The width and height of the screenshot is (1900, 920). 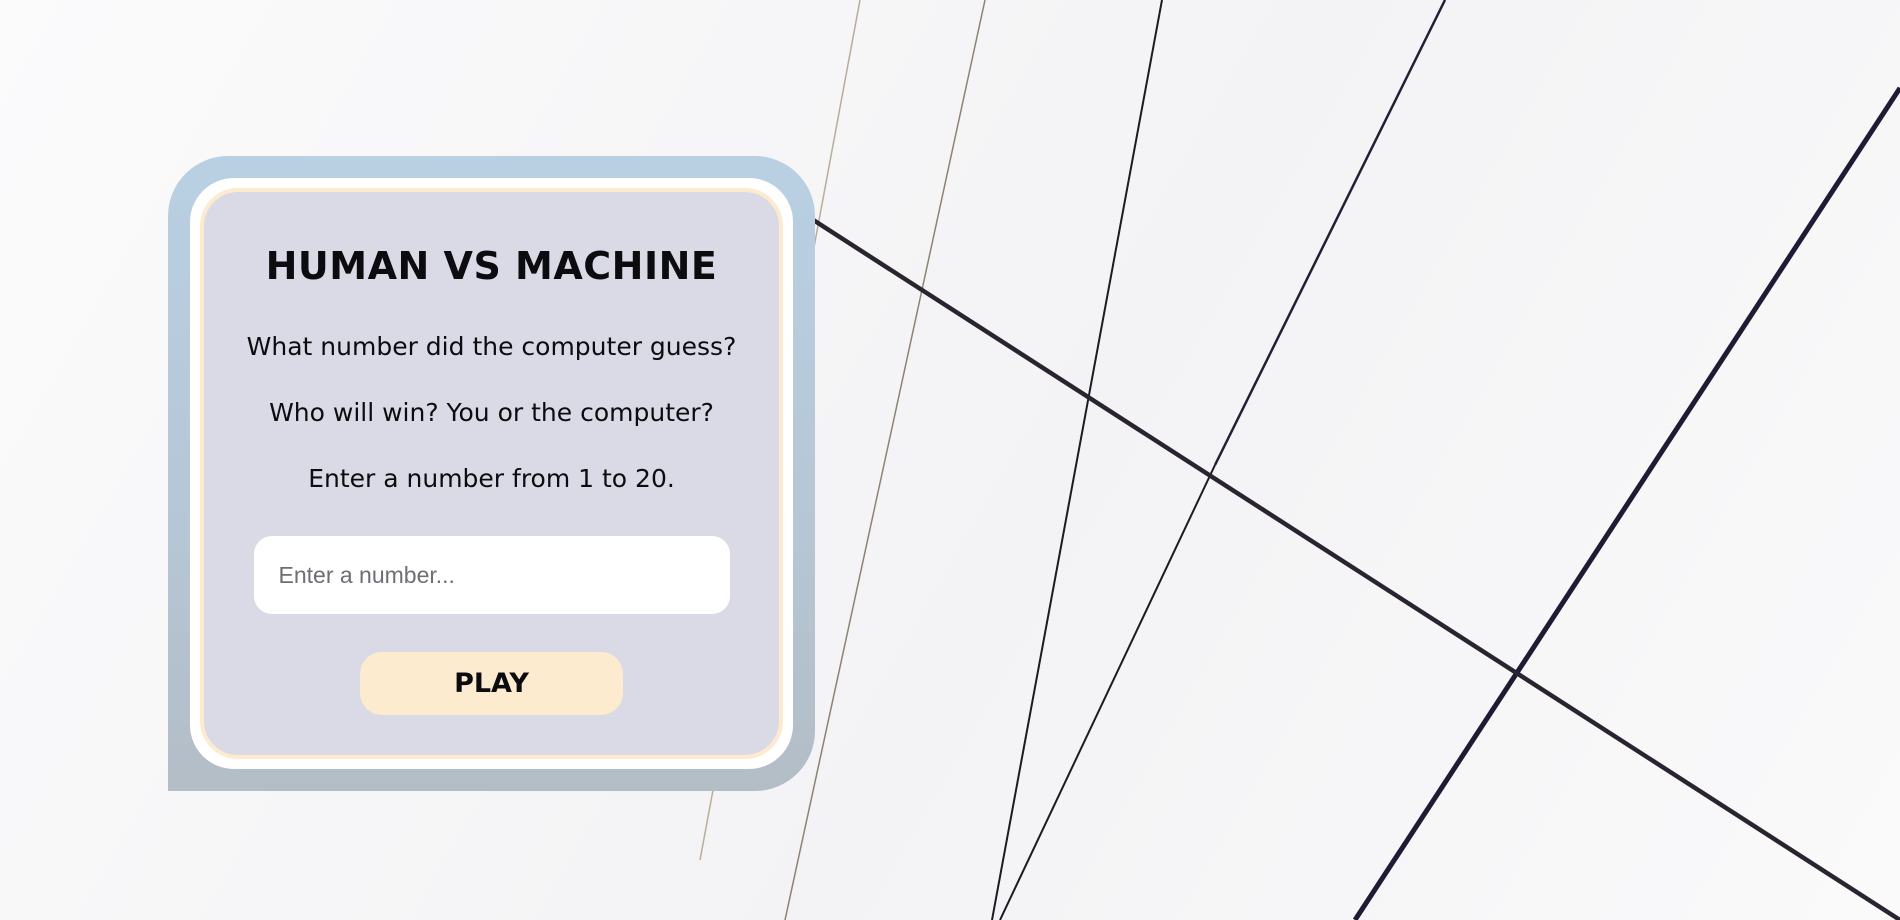 I want to click on instruction-line-1: What number did the computer guess?, so click(x=491, y=346).